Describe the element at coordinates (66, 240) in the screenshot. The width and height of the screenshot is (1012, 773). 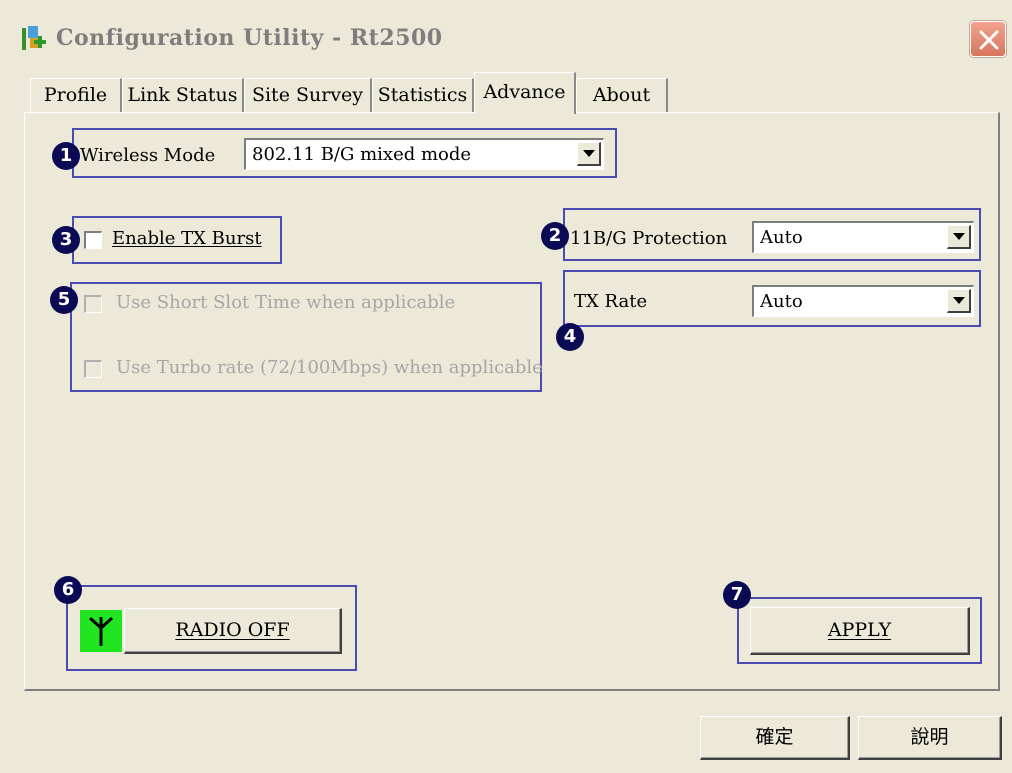
I see `badge-3: 3` at that location.